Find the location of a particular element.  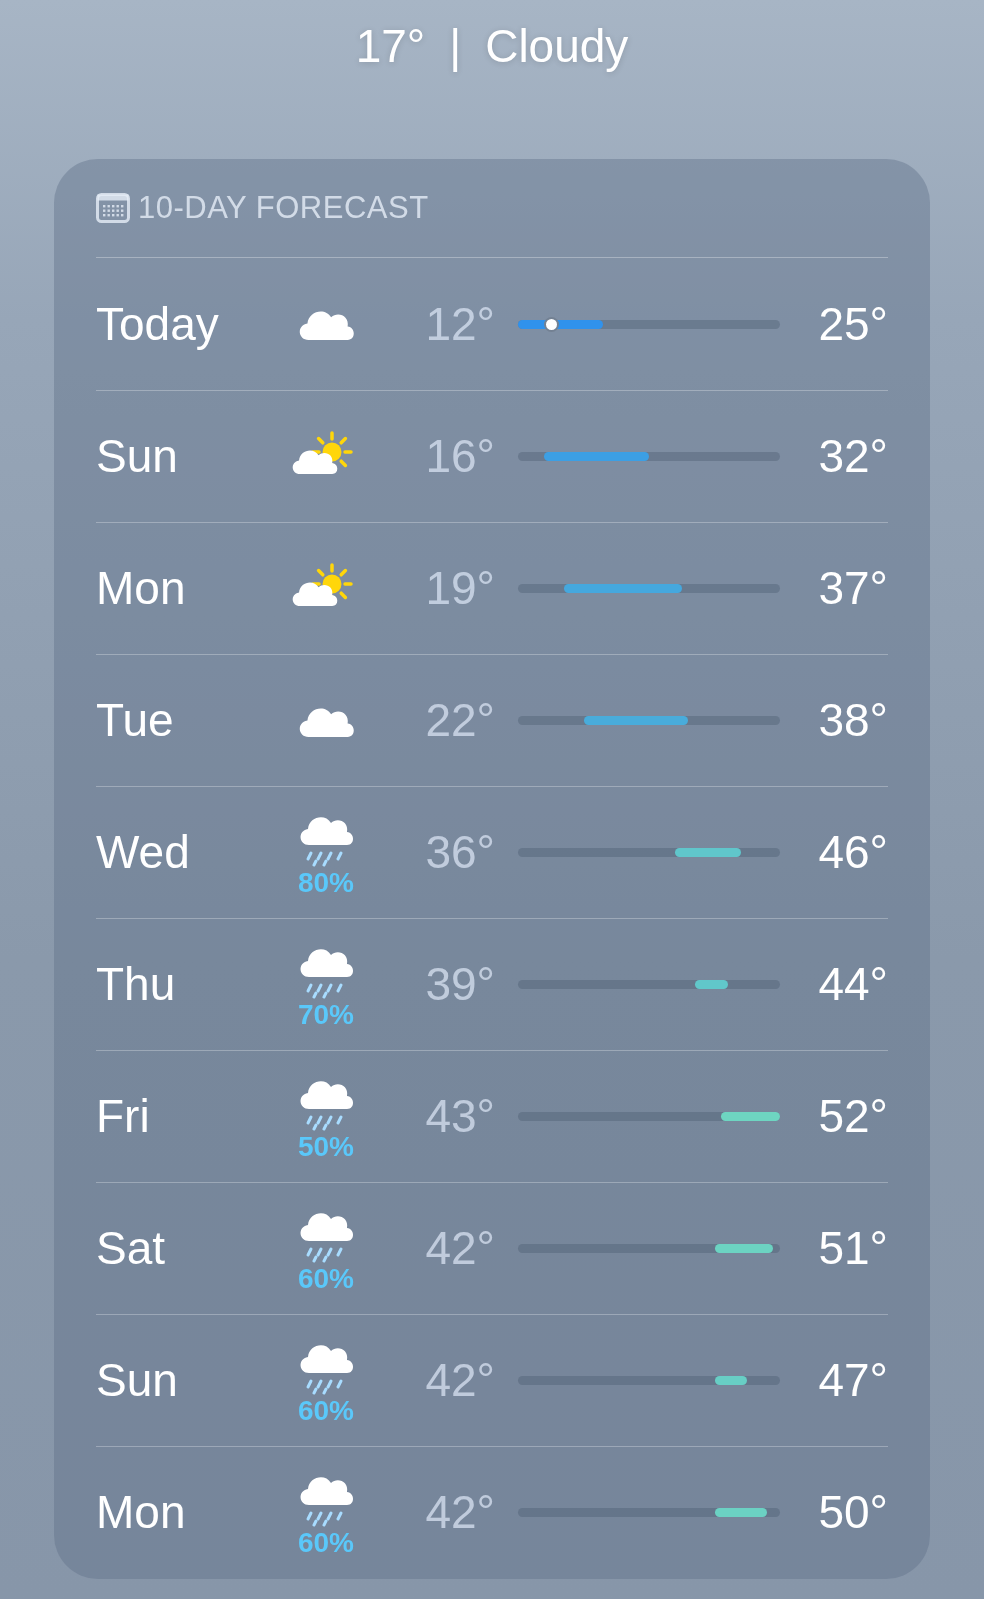

low-temperature: 19° is located at coordinates (459, 588).